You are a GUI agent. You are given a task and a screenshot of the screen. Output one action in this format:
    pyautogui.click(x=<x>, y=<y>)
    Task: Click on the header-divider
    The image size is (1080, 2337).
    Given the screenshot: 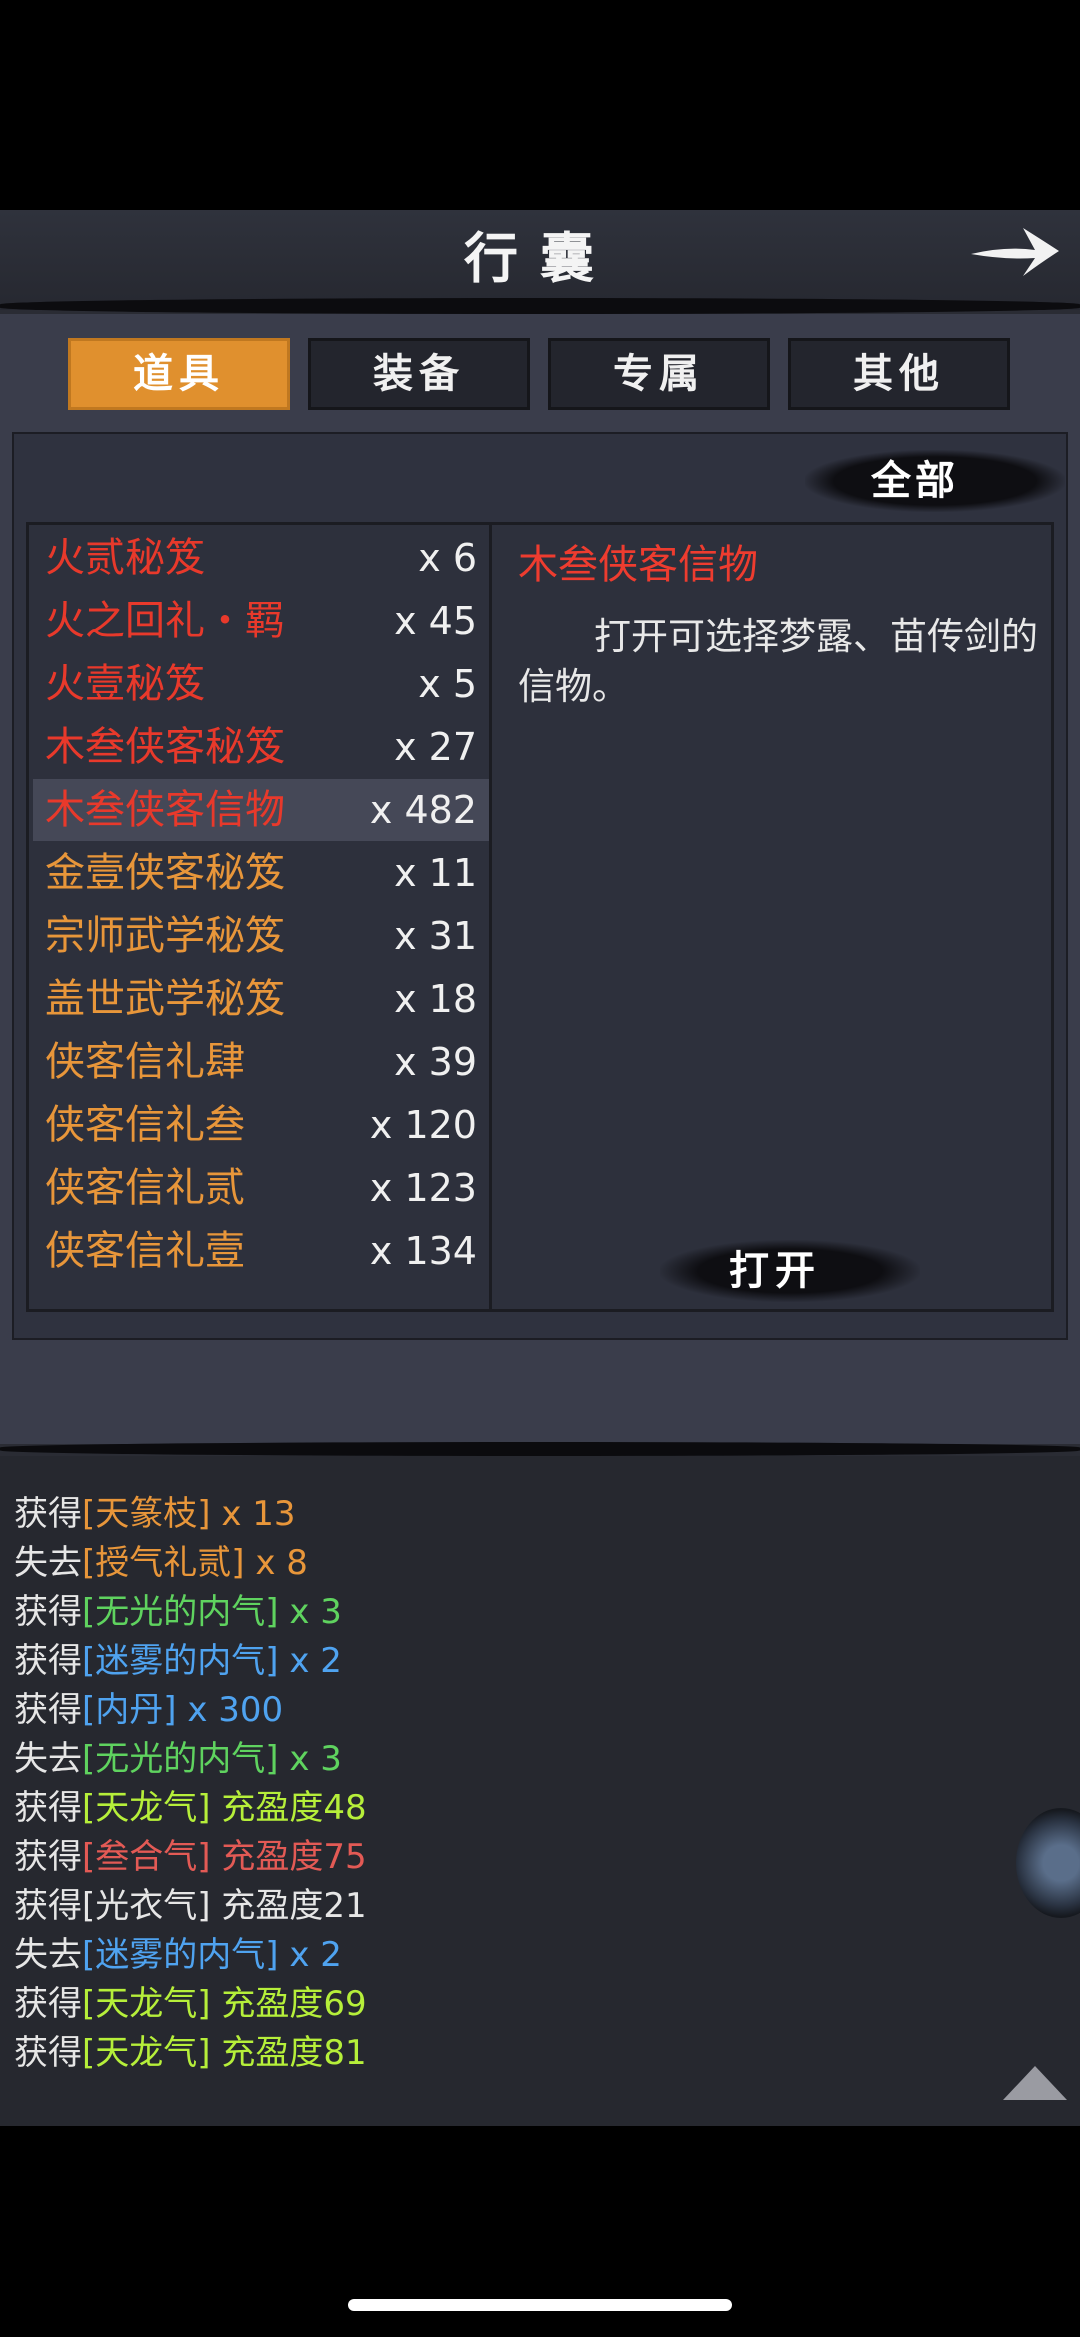 What is the action you would take?
    pyautogui.click(x=540, y=306)
    